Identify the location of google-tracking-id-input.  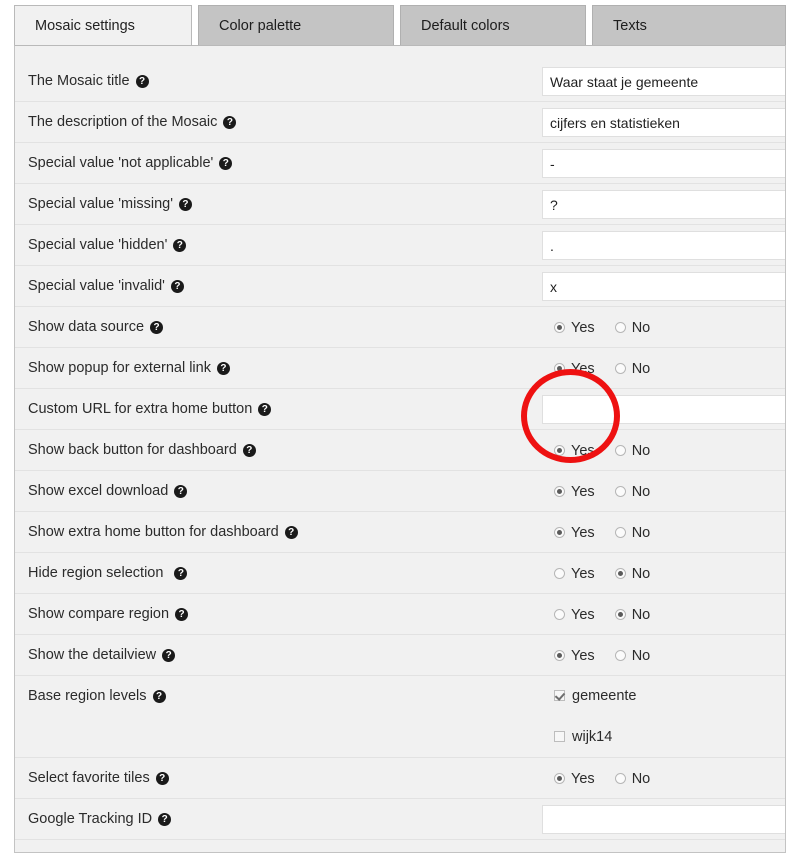
(663, 819).